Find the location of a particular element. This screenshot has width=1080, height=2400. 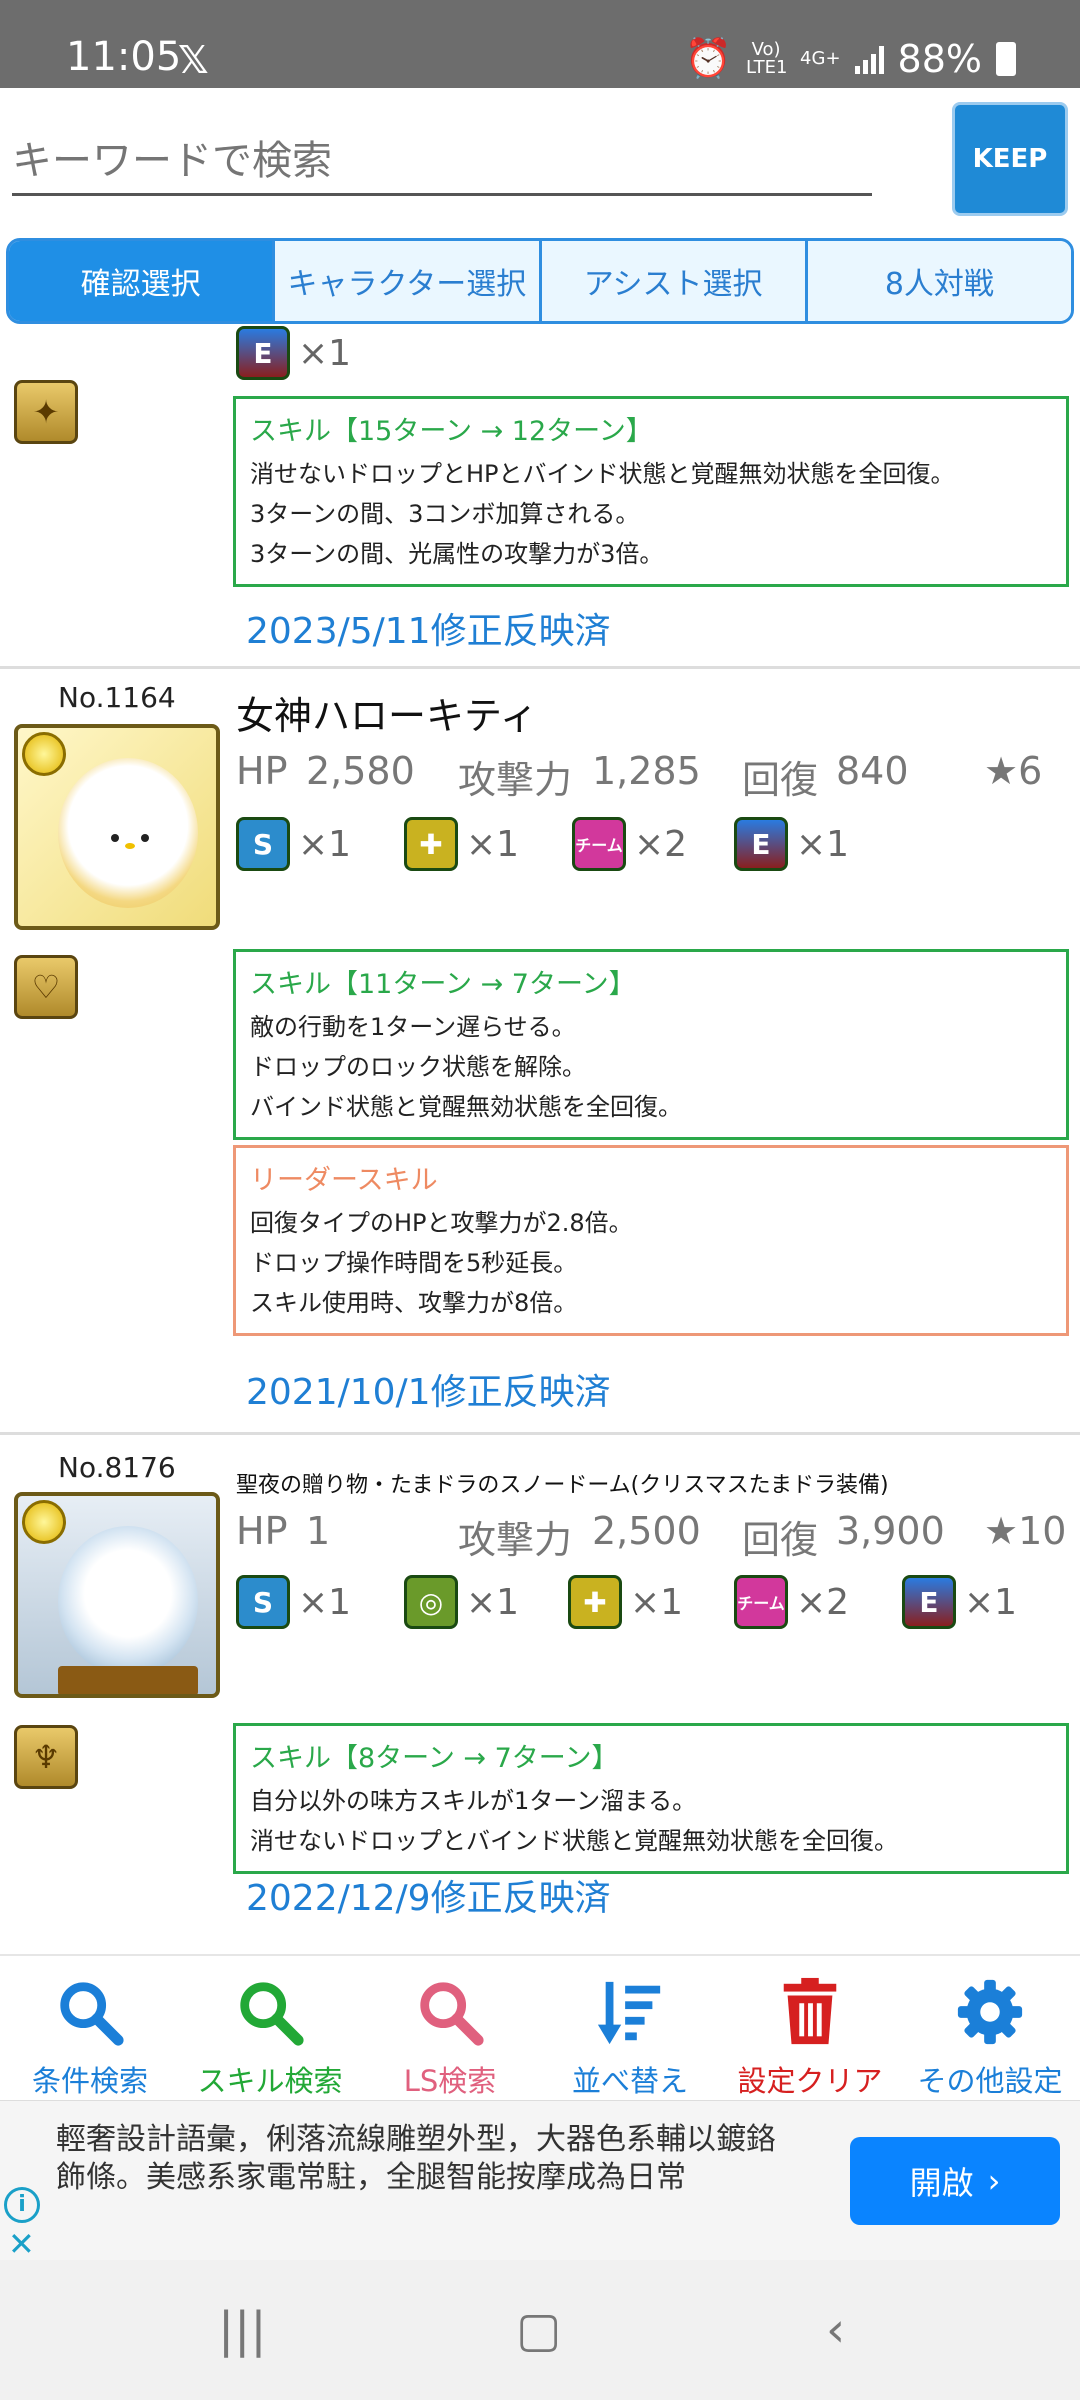

rcv-label: 回復 is located at coordinates (780, 1540).